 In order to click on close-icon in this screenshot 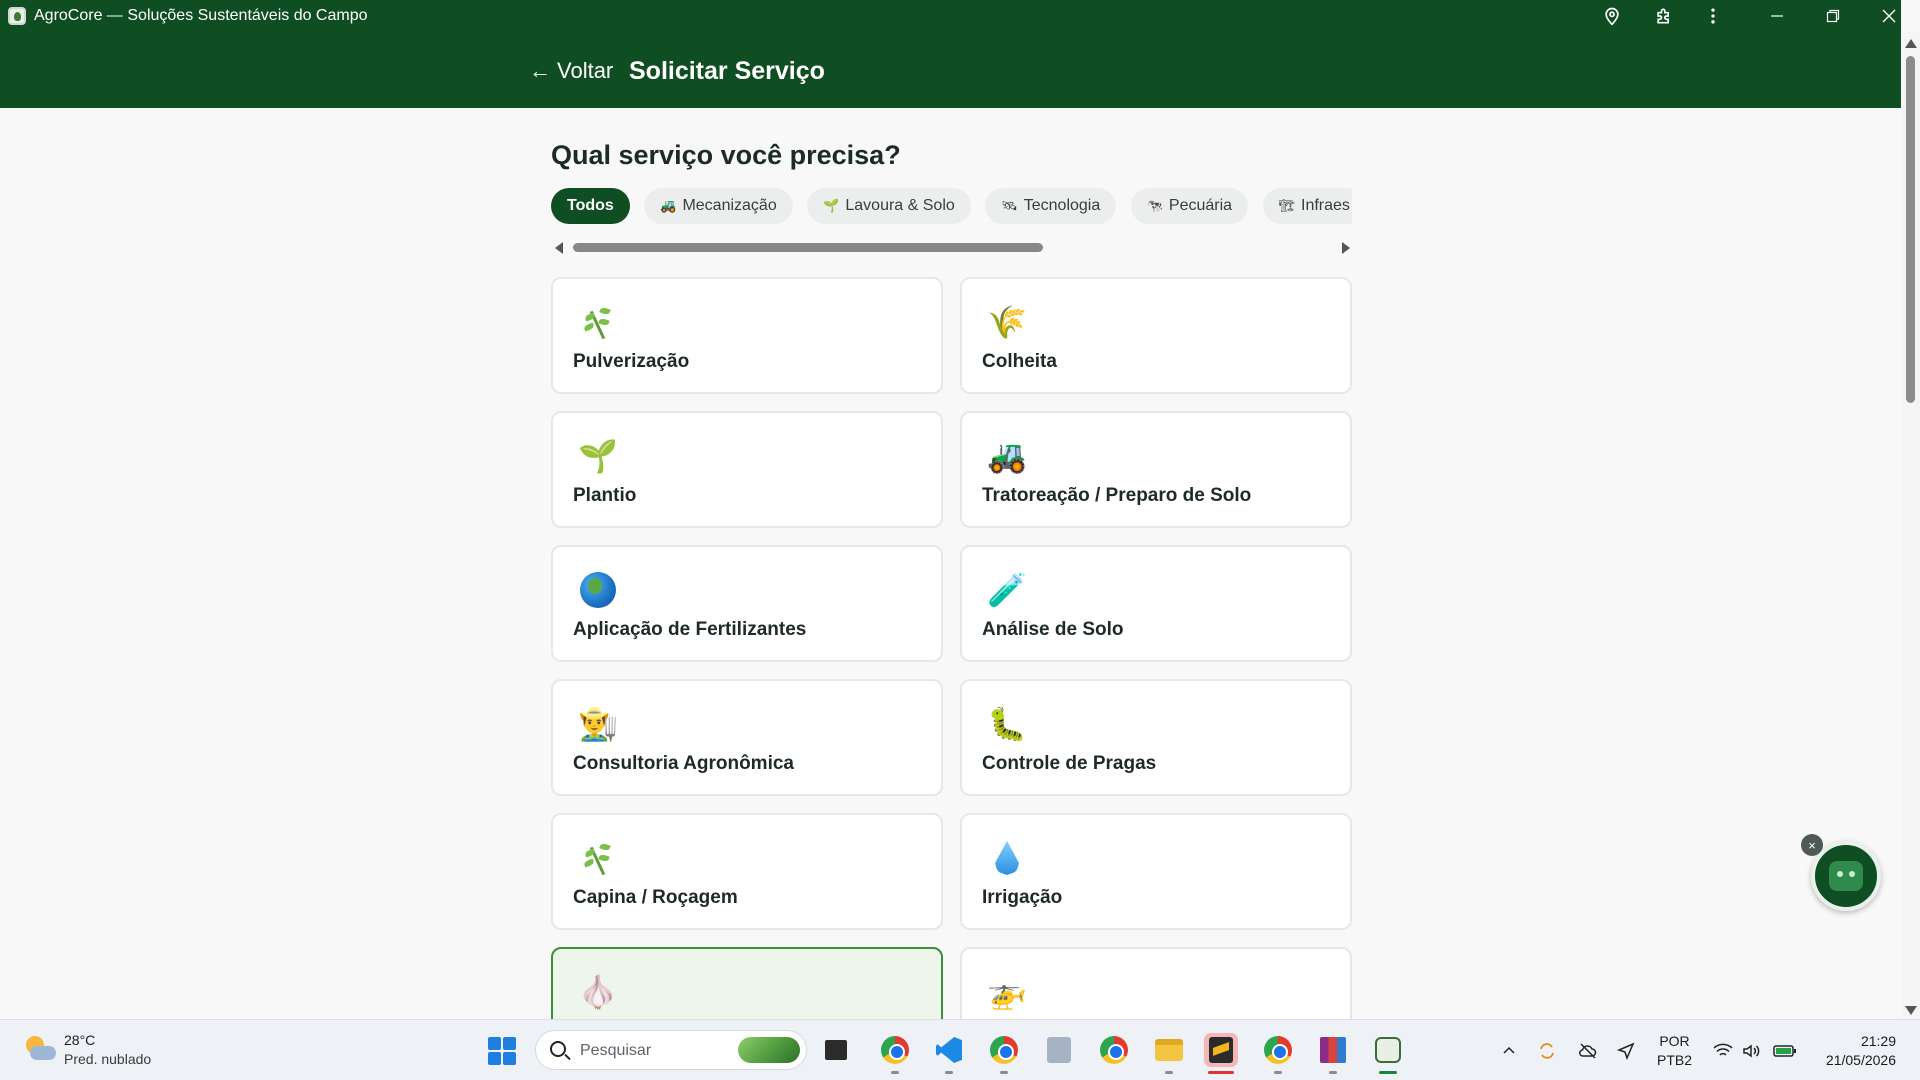, I will do `click(1889, 15)`.